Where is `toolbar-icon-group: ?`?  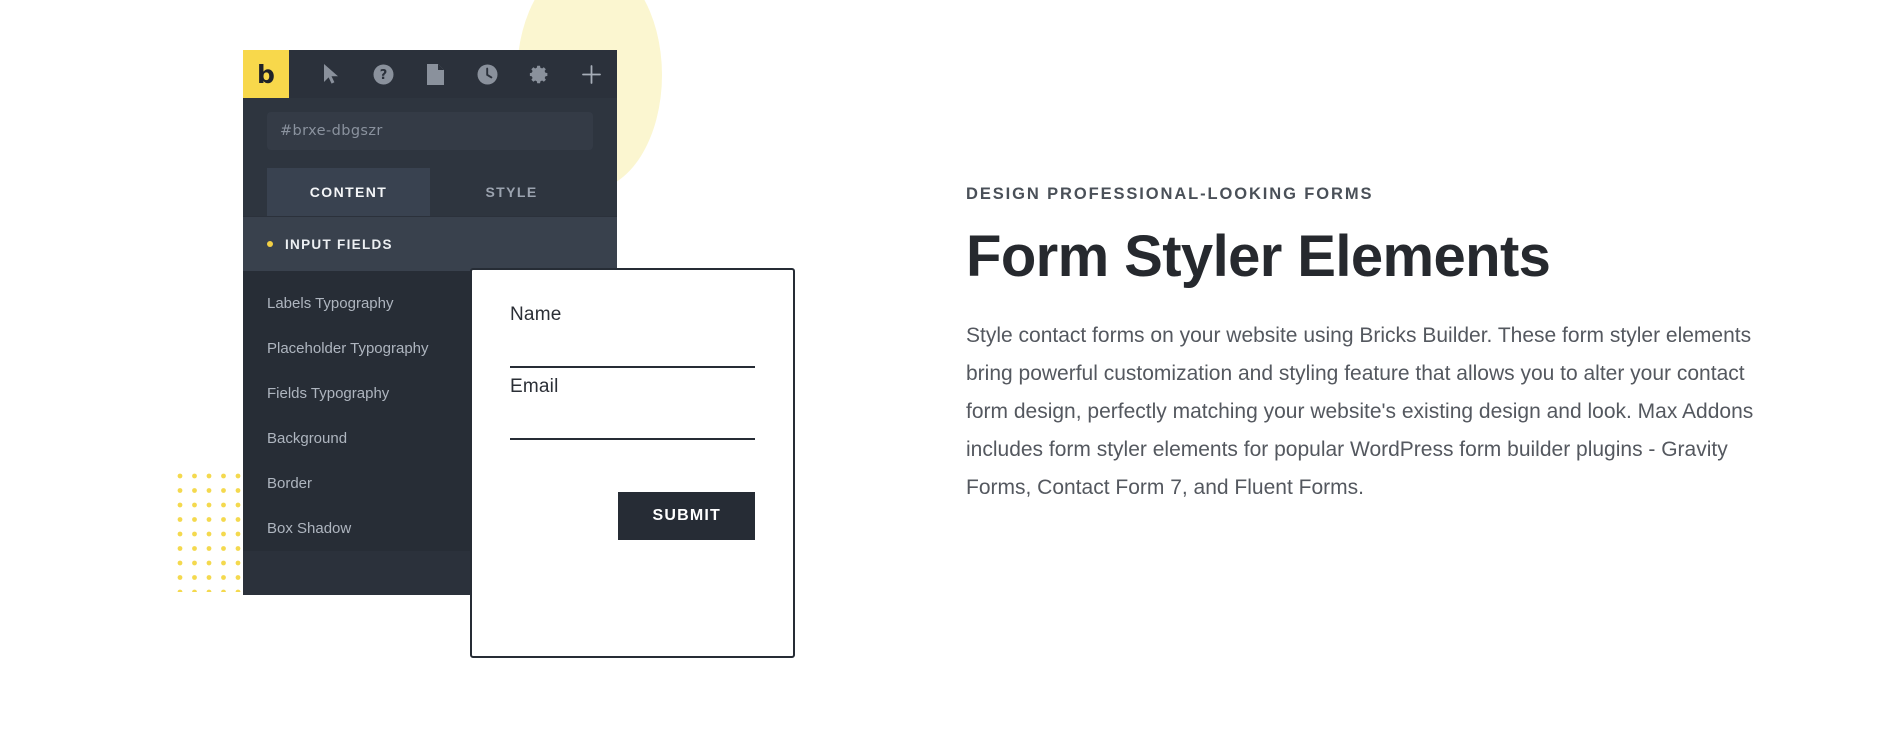
toolbar-icon-group: ? is located at coordinates (453, 74).